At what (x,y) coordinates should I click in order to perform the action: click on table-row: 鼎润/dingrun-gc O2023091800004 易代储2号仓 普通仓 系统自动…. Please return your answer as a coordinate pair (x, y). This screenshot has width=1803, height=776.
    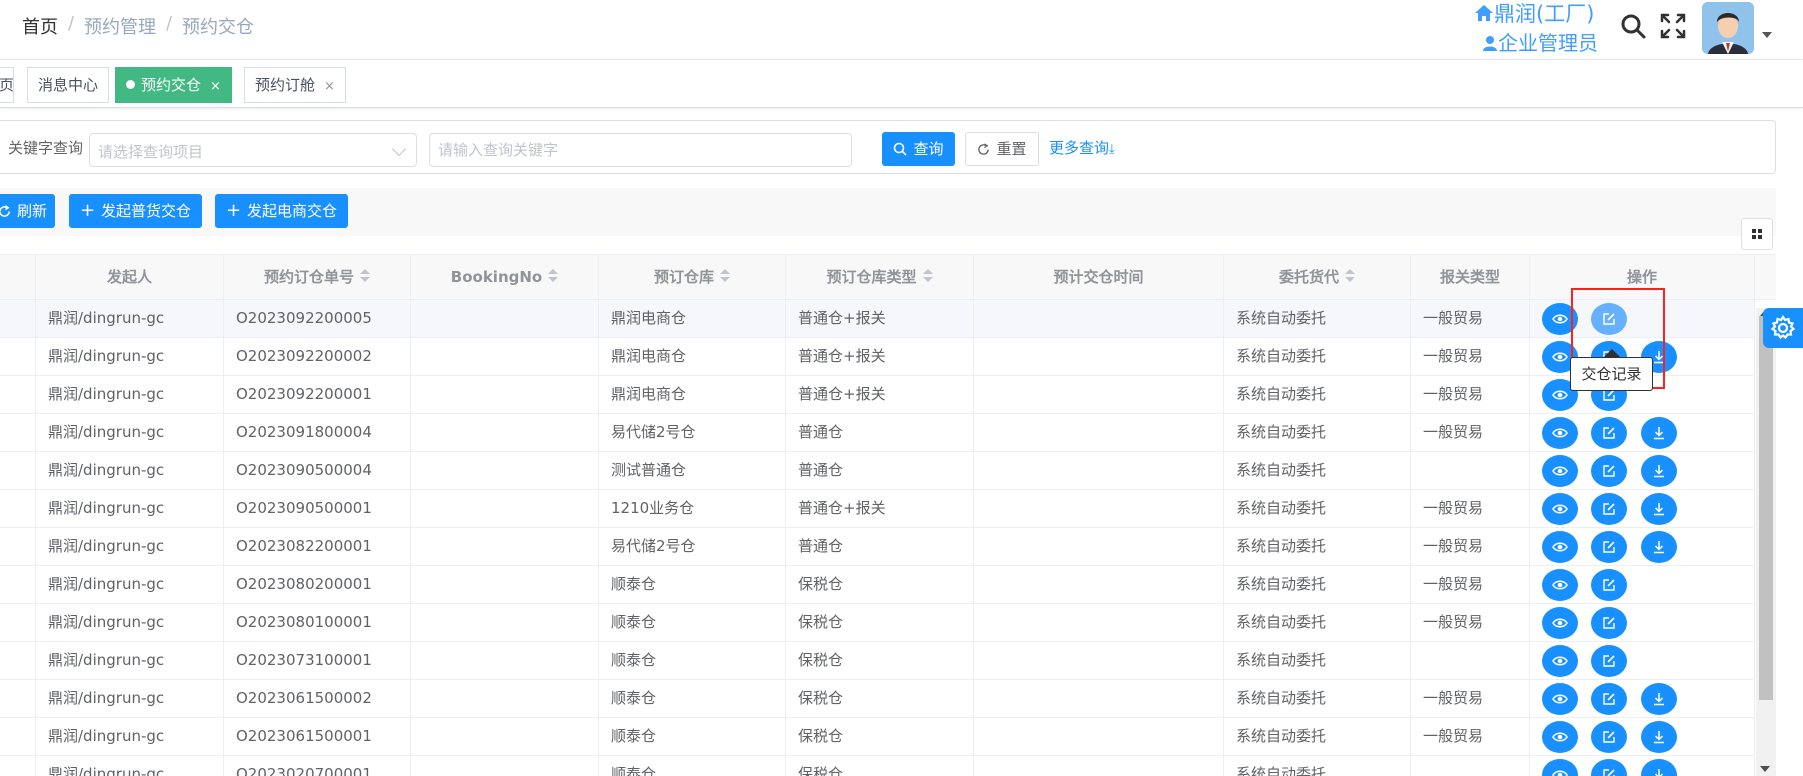
    Looking at the image, I should click on (877, 433).